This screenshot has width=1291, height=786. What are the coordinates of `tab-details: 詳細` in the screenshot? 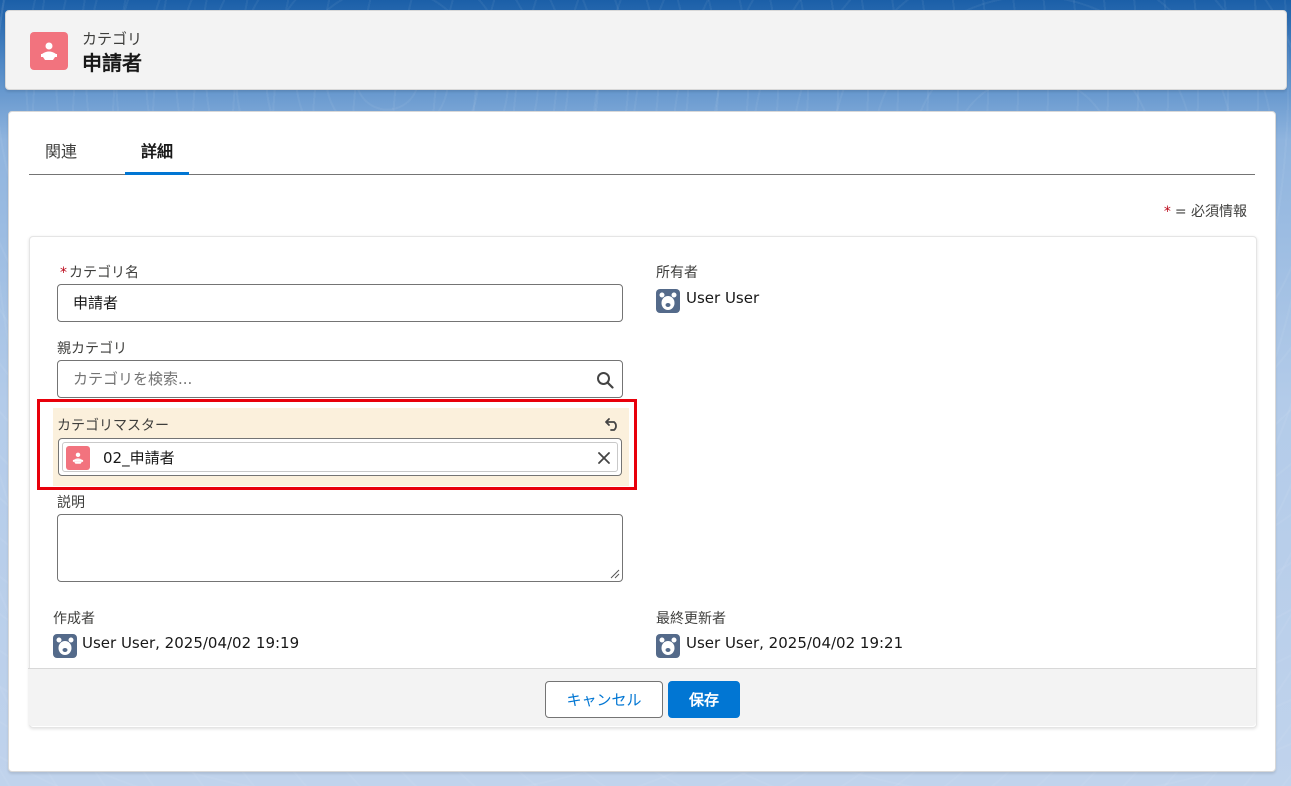 It's located at (157, 157).